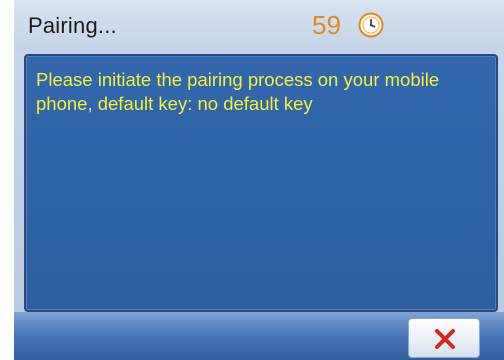 The width and height of the screenshot is (504, 360). I want to click on clock-icon, so click(371, 25).